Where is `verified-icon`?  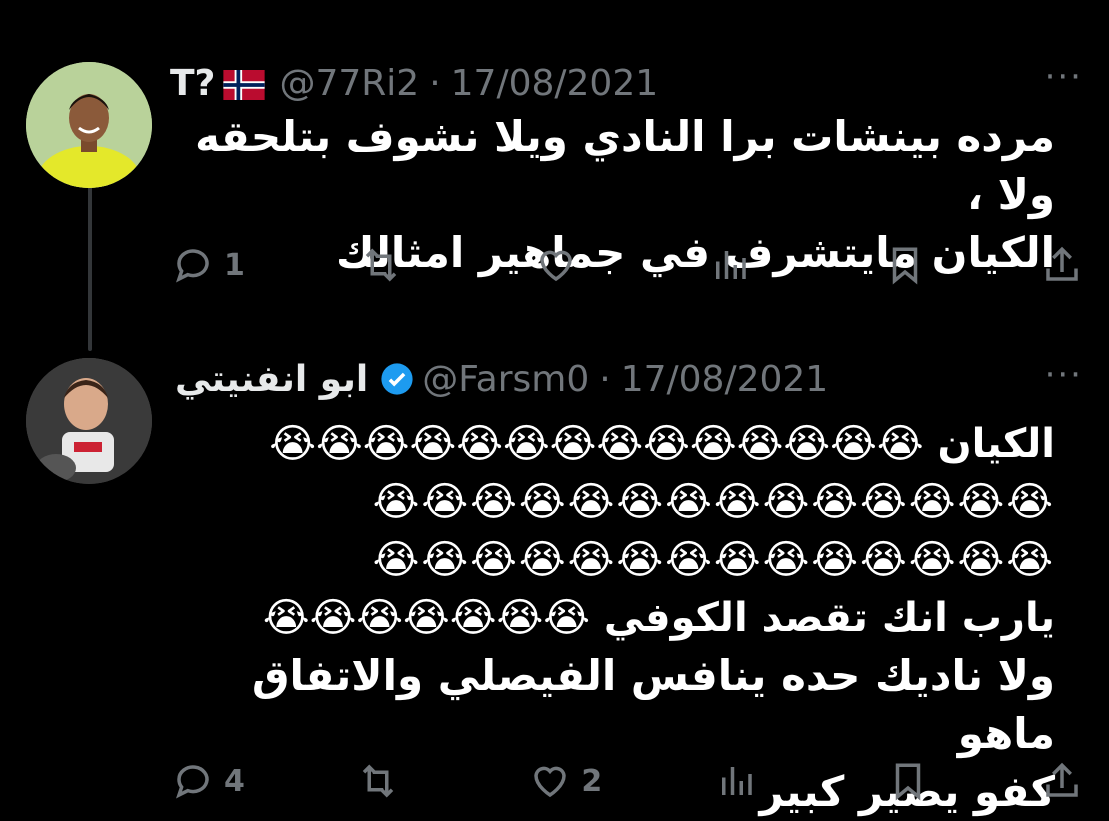
verified-icon is located at coordinates (397, 379).